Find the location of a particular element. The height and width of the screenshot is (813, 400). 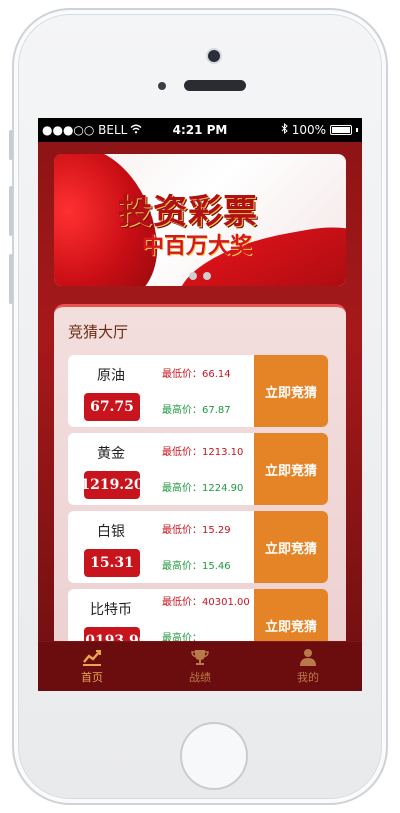

battery-percent: 100% is located at coordinates (308, 130).